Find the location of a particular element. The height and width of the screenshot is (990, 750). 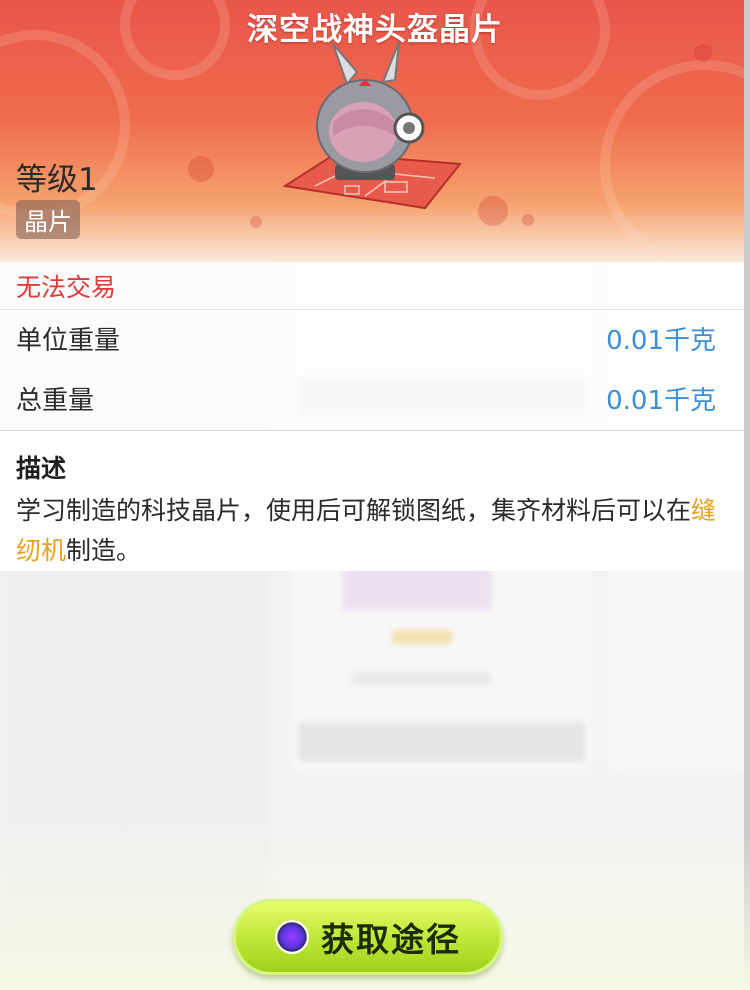

unit-weight-label: 单位重量 is located at coordinates (68, 340).